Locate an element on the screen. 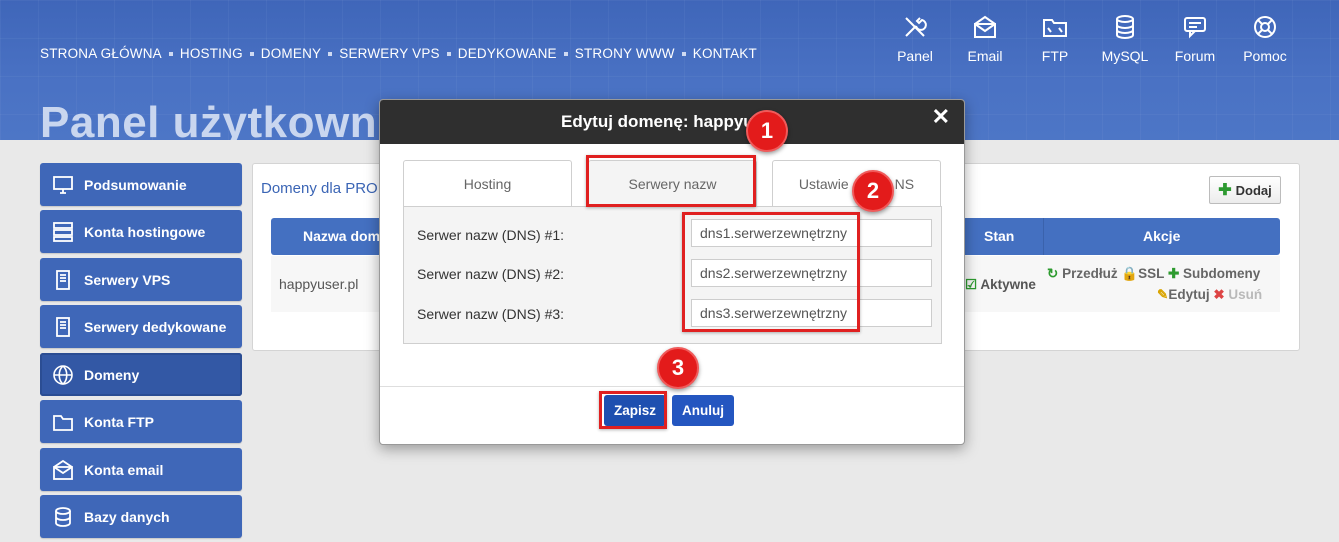 The height and width of the screenshot is (542, 1339). dns1-label: Serwer nazw (DNS) #1: is located at coordinates (491, 235).